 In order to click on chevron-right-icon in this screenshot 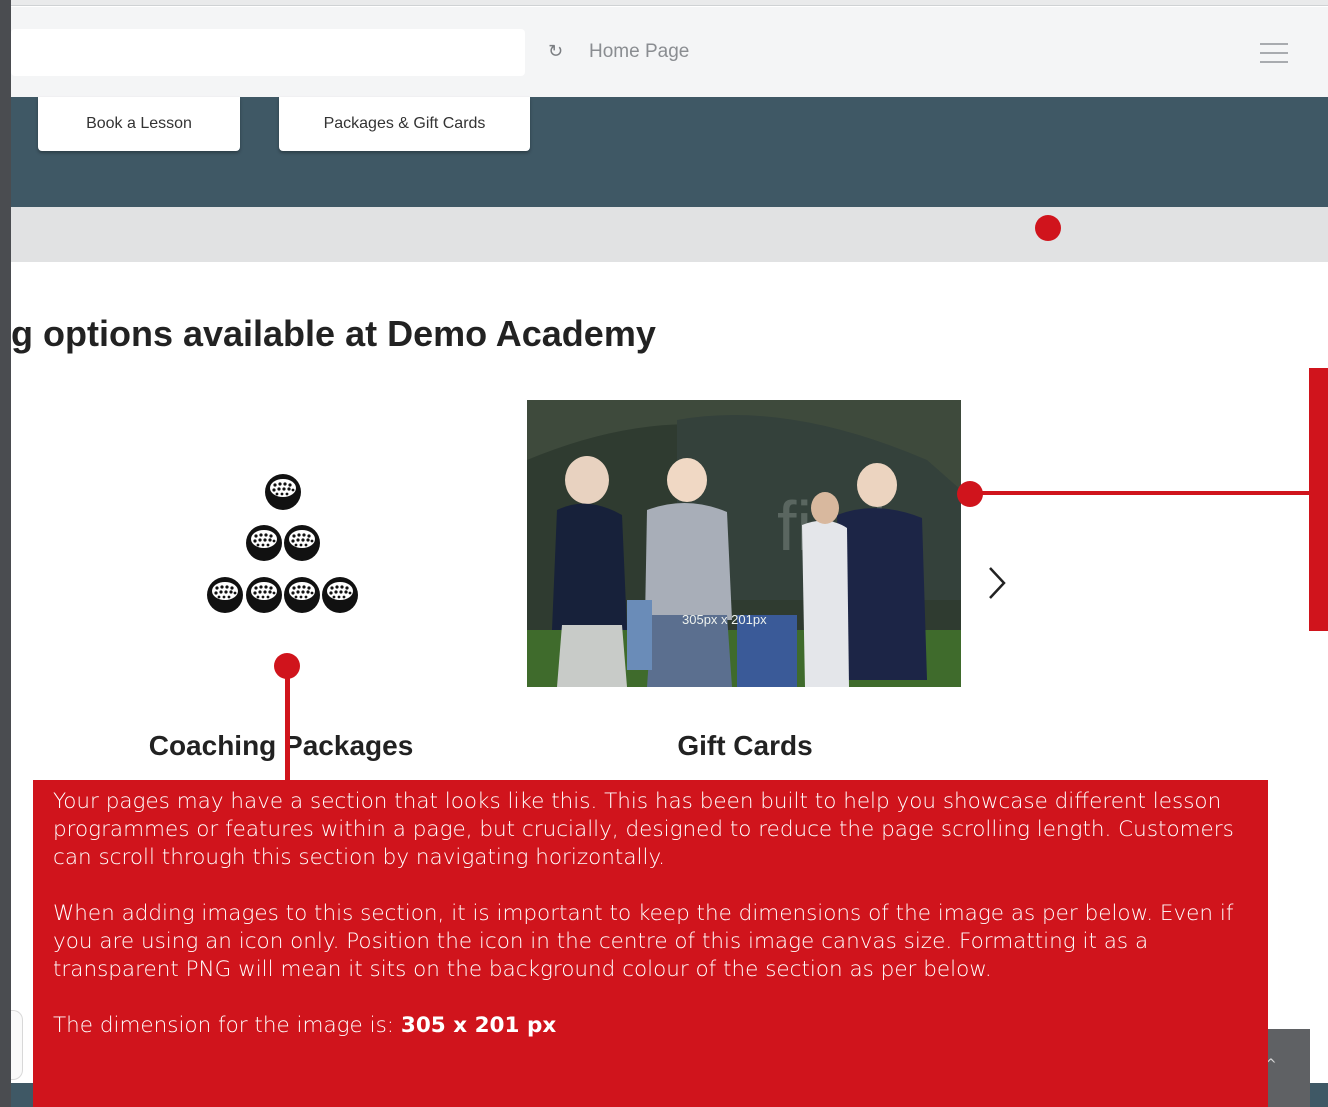, I will do `click(997, 581)`.